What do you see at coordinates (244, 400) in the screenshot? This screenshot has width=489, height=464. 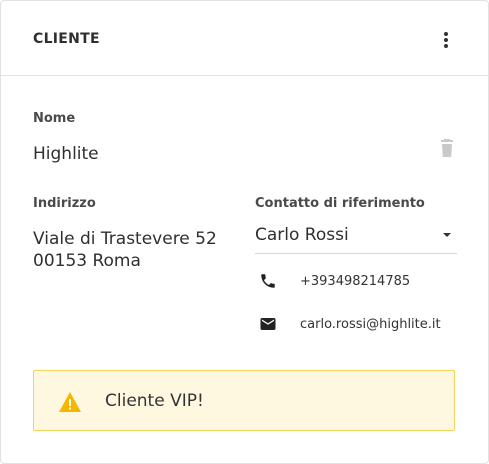 I see `vip-alert: Cliente VIP!` at bounding box center [244, 400].